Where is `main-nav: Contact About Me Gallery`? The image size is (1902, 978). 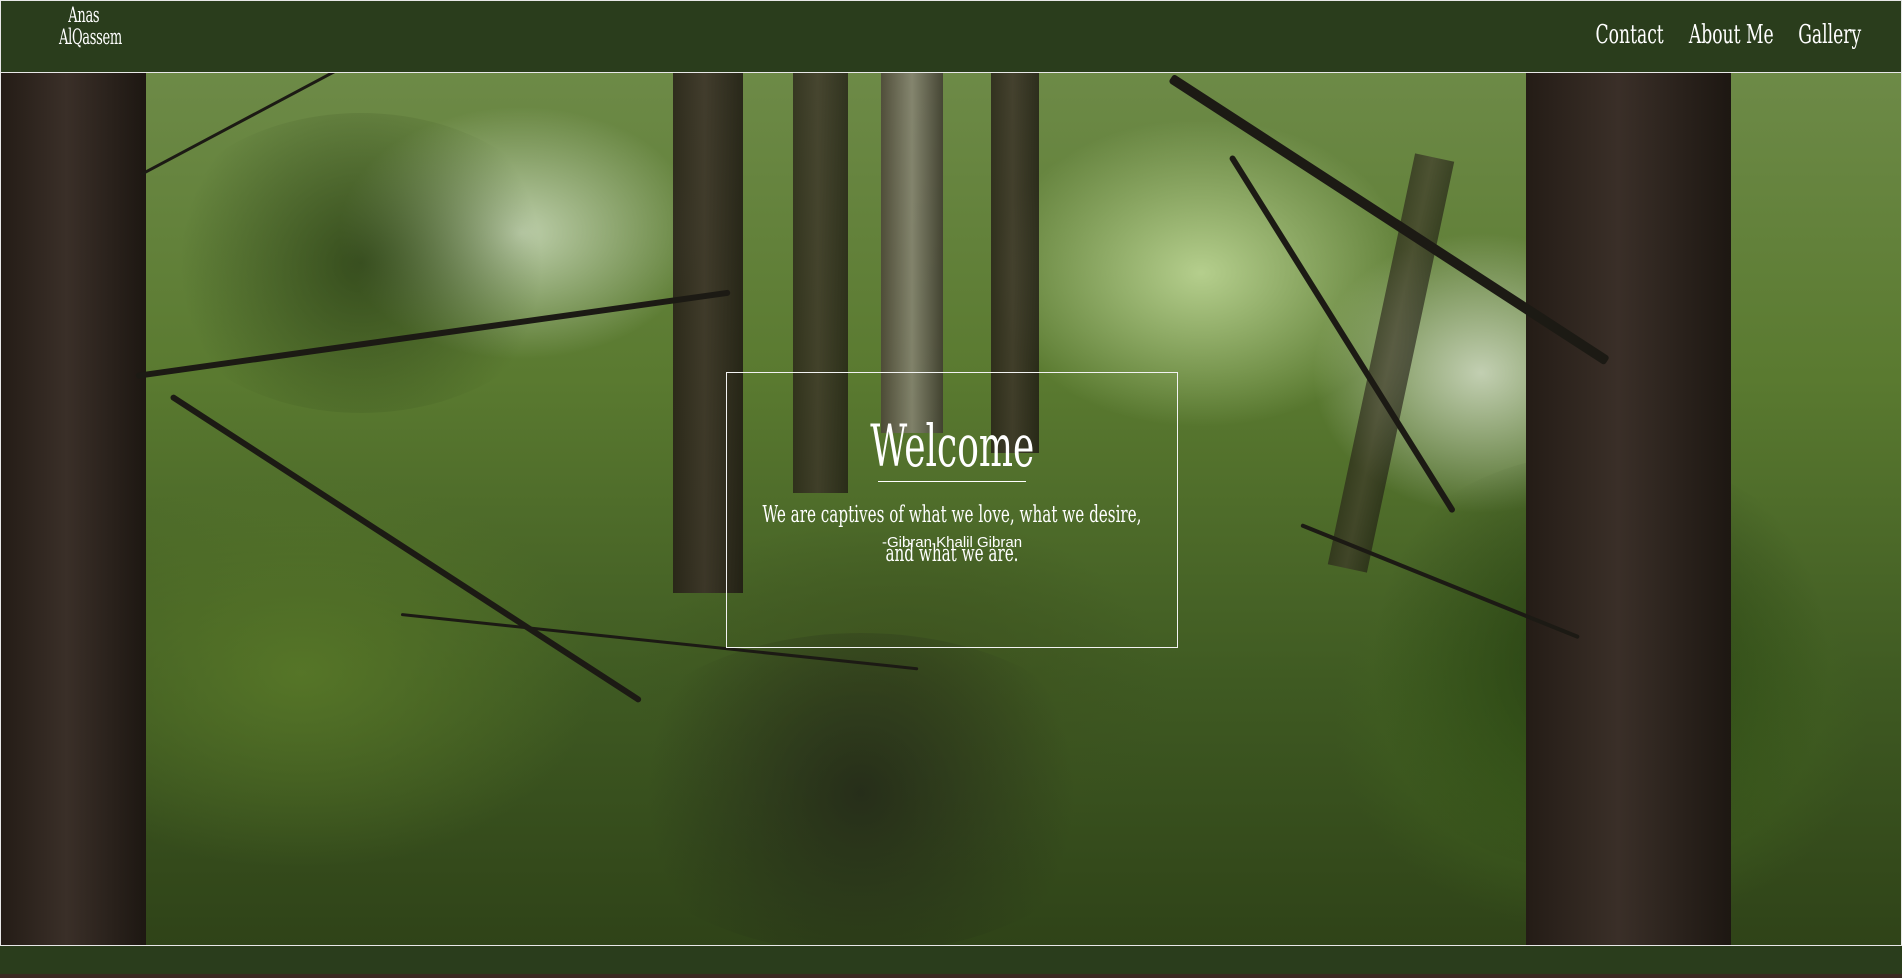 main-nav: Contact About Me Gallery is located at coordinates (1727, 35).